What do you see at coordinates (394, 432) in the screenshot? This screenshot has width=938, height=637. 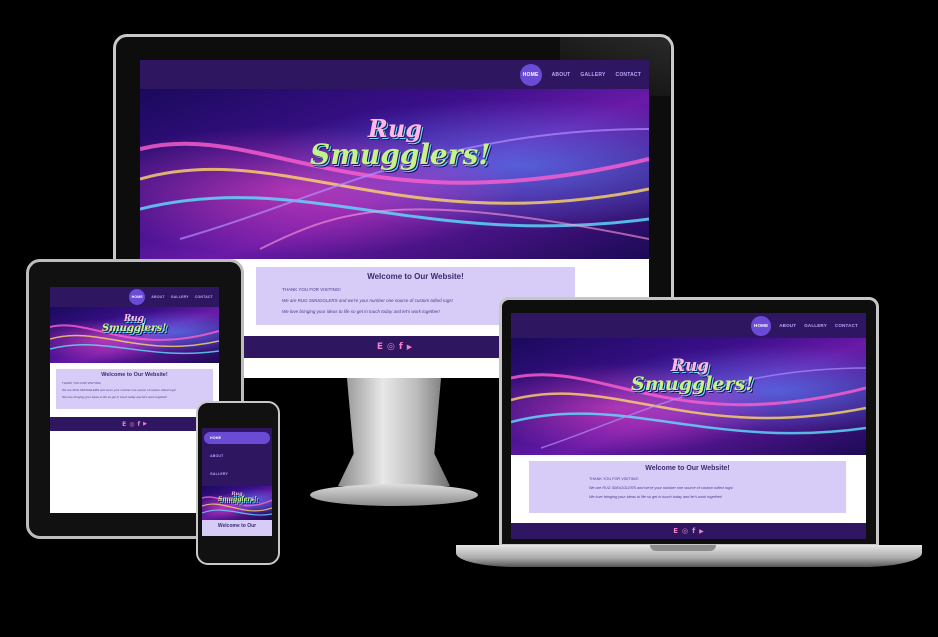 I see `monitor-stand` at bounding box center [394, 432].